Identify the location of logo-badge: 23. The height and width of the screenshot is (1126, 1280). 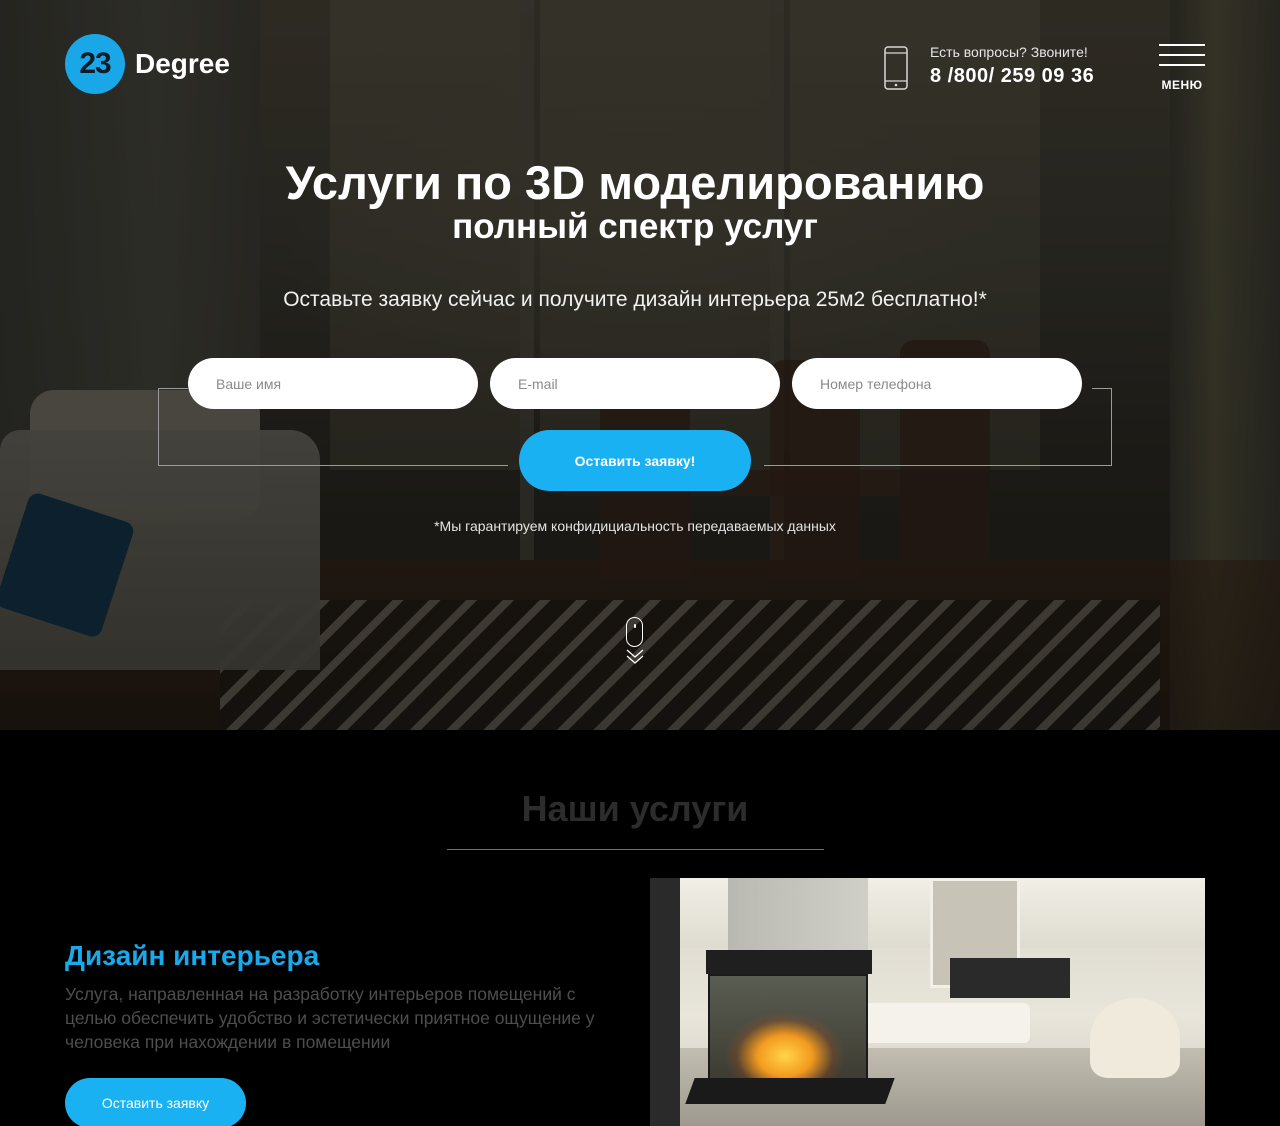
(95, 64).